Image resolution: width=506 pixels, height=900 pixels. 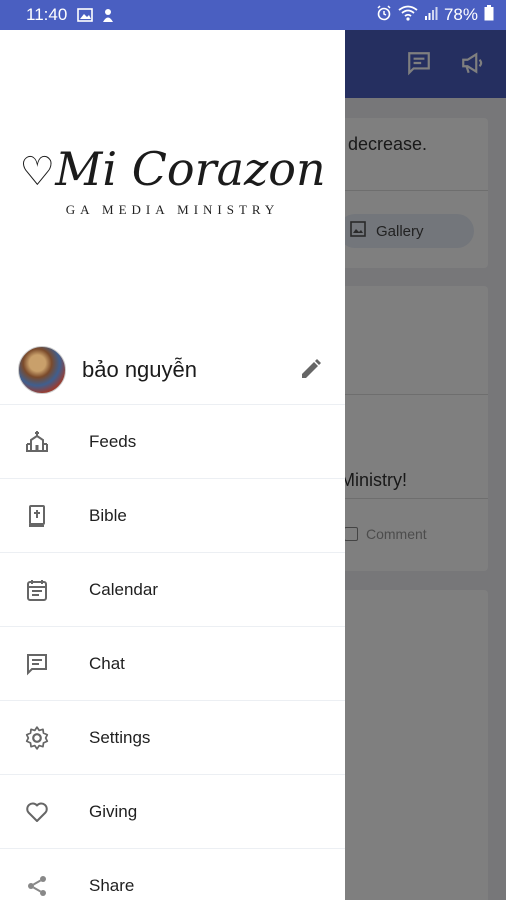 I want to click on status-bar: 11:40 78%, so click(x=253, y=15).